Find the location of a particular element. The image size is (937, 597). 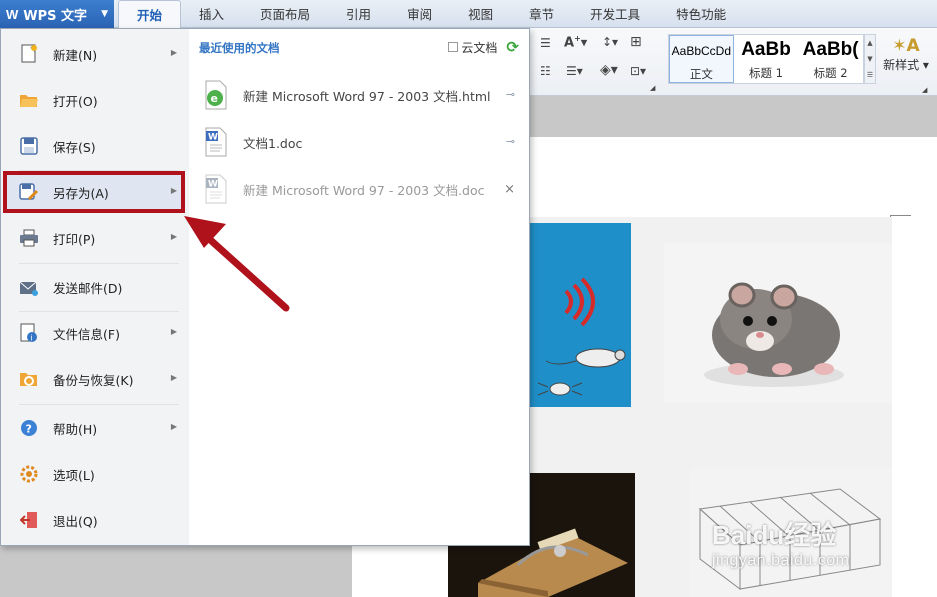

html-file-icon: e is located at coordinates (216, 95).